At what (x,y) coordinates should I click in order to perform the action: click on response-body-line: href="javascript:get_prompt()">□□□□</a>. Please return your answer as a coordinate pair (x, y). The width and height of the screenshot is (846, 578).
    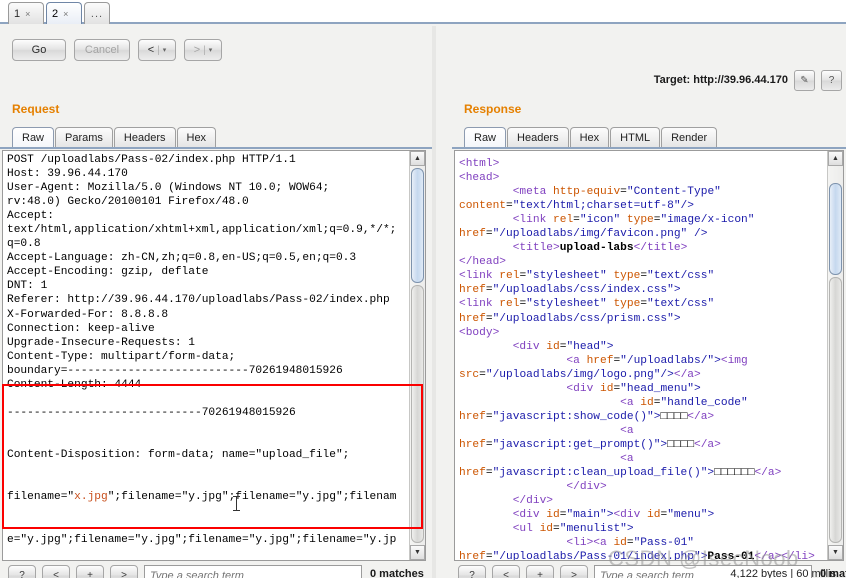
    Looking at the image, I should click on (590, 444).